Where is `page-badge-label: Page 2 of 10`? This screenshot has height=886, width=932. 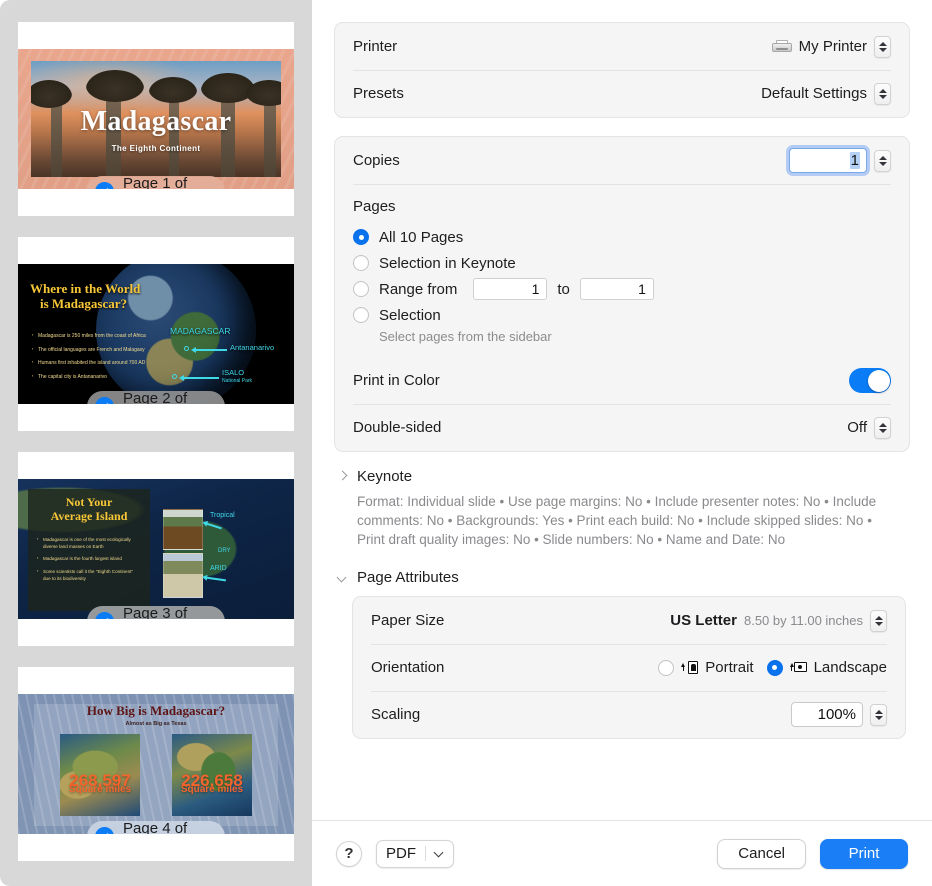 page-badge-label: Page 2 of 10 is located at coordinates (155, 397).